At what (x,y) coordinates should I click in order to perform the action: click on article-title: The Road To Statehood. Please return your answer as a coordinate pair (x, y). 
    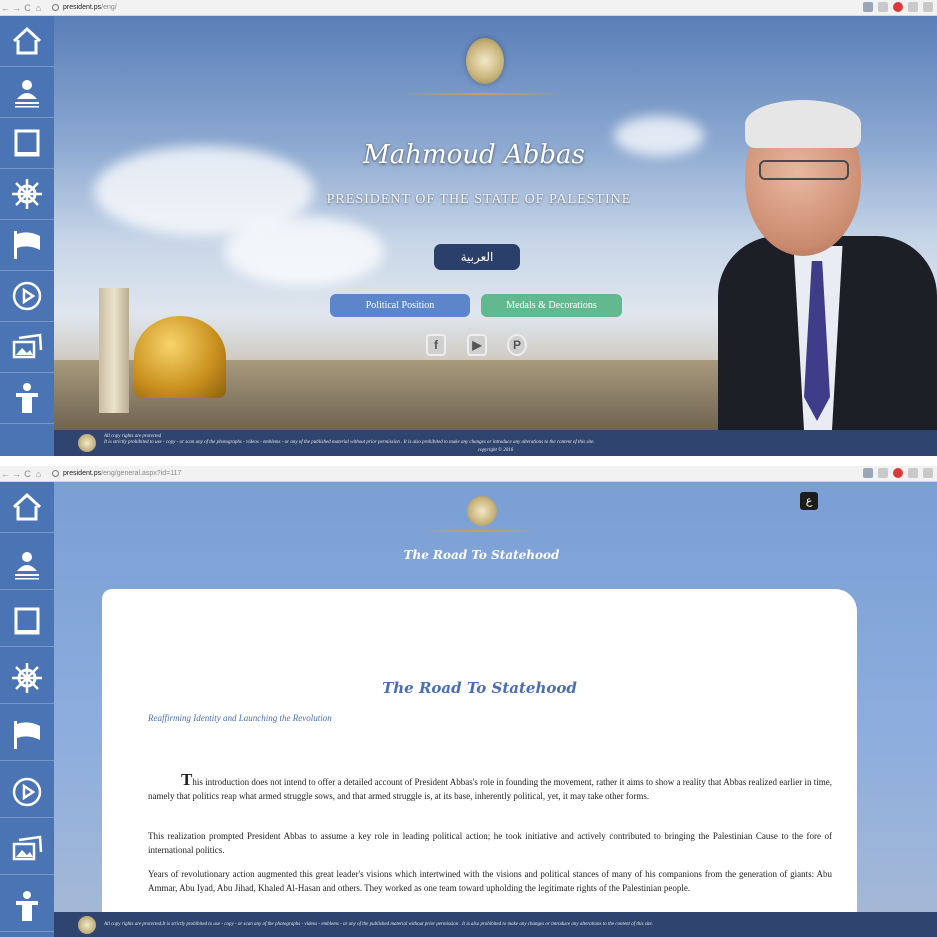
    Looking at the image, I should click on (479, 688).